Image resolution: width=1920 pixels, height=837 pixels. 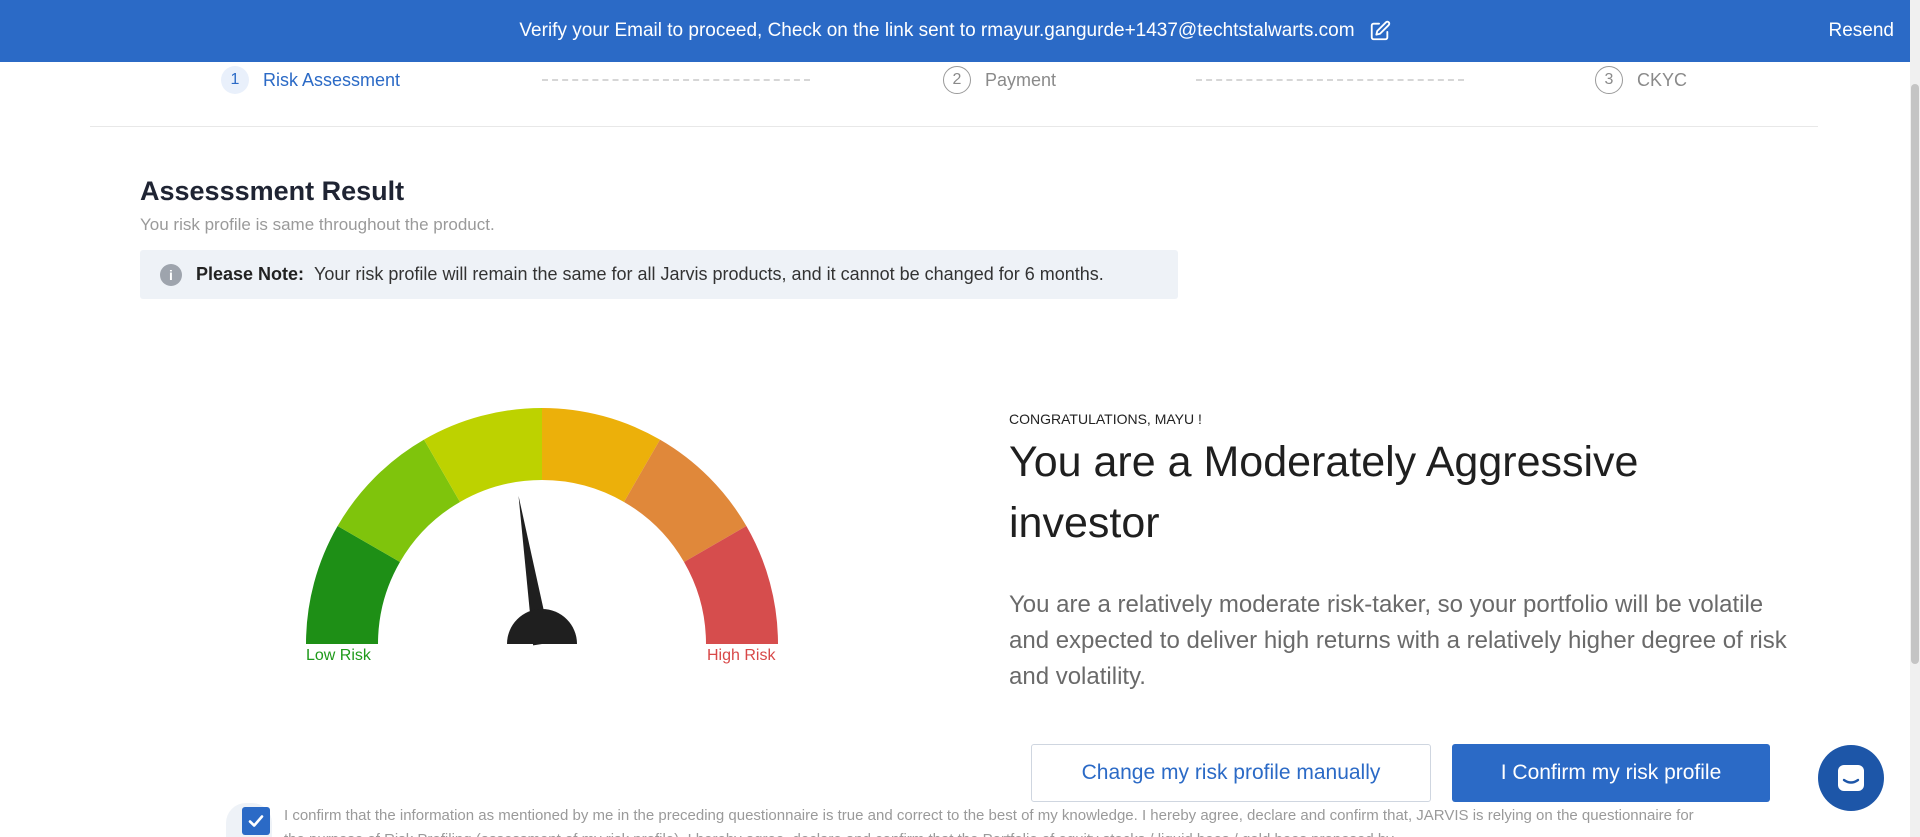 What do you see at coordinates (1021, 79) in the screenshot?
I see `step-label: Payment` at bounding box center [1021, 79].